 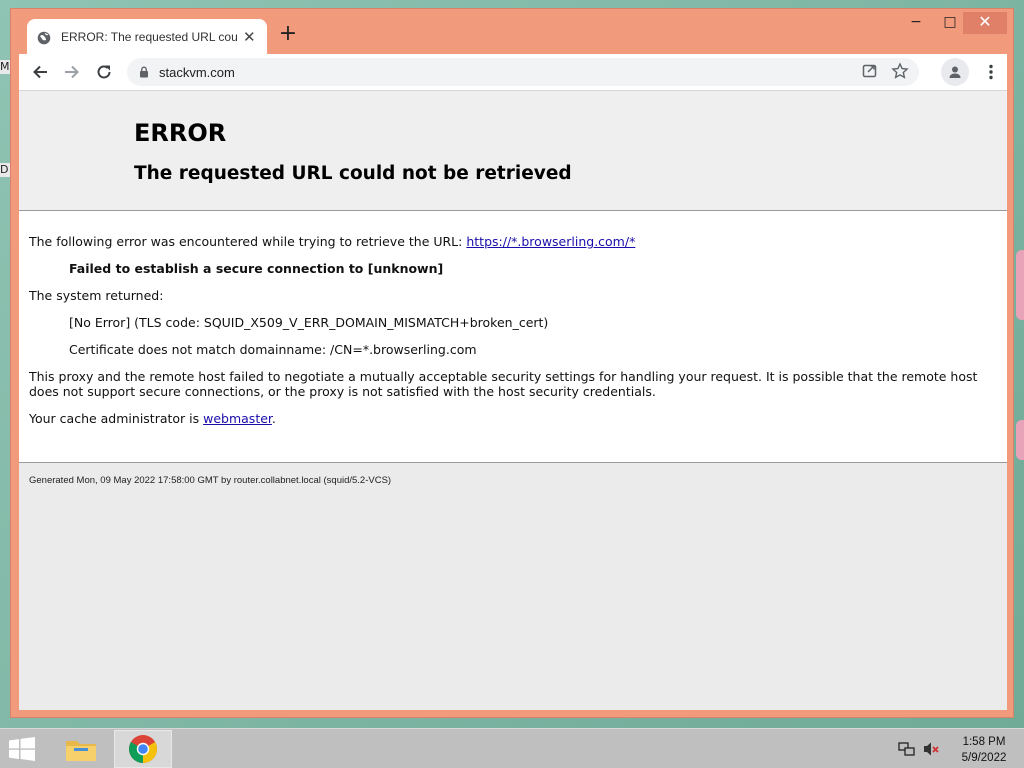 I want to click on browser-toolbar: stackvm.com, so click(x=513, y=72).